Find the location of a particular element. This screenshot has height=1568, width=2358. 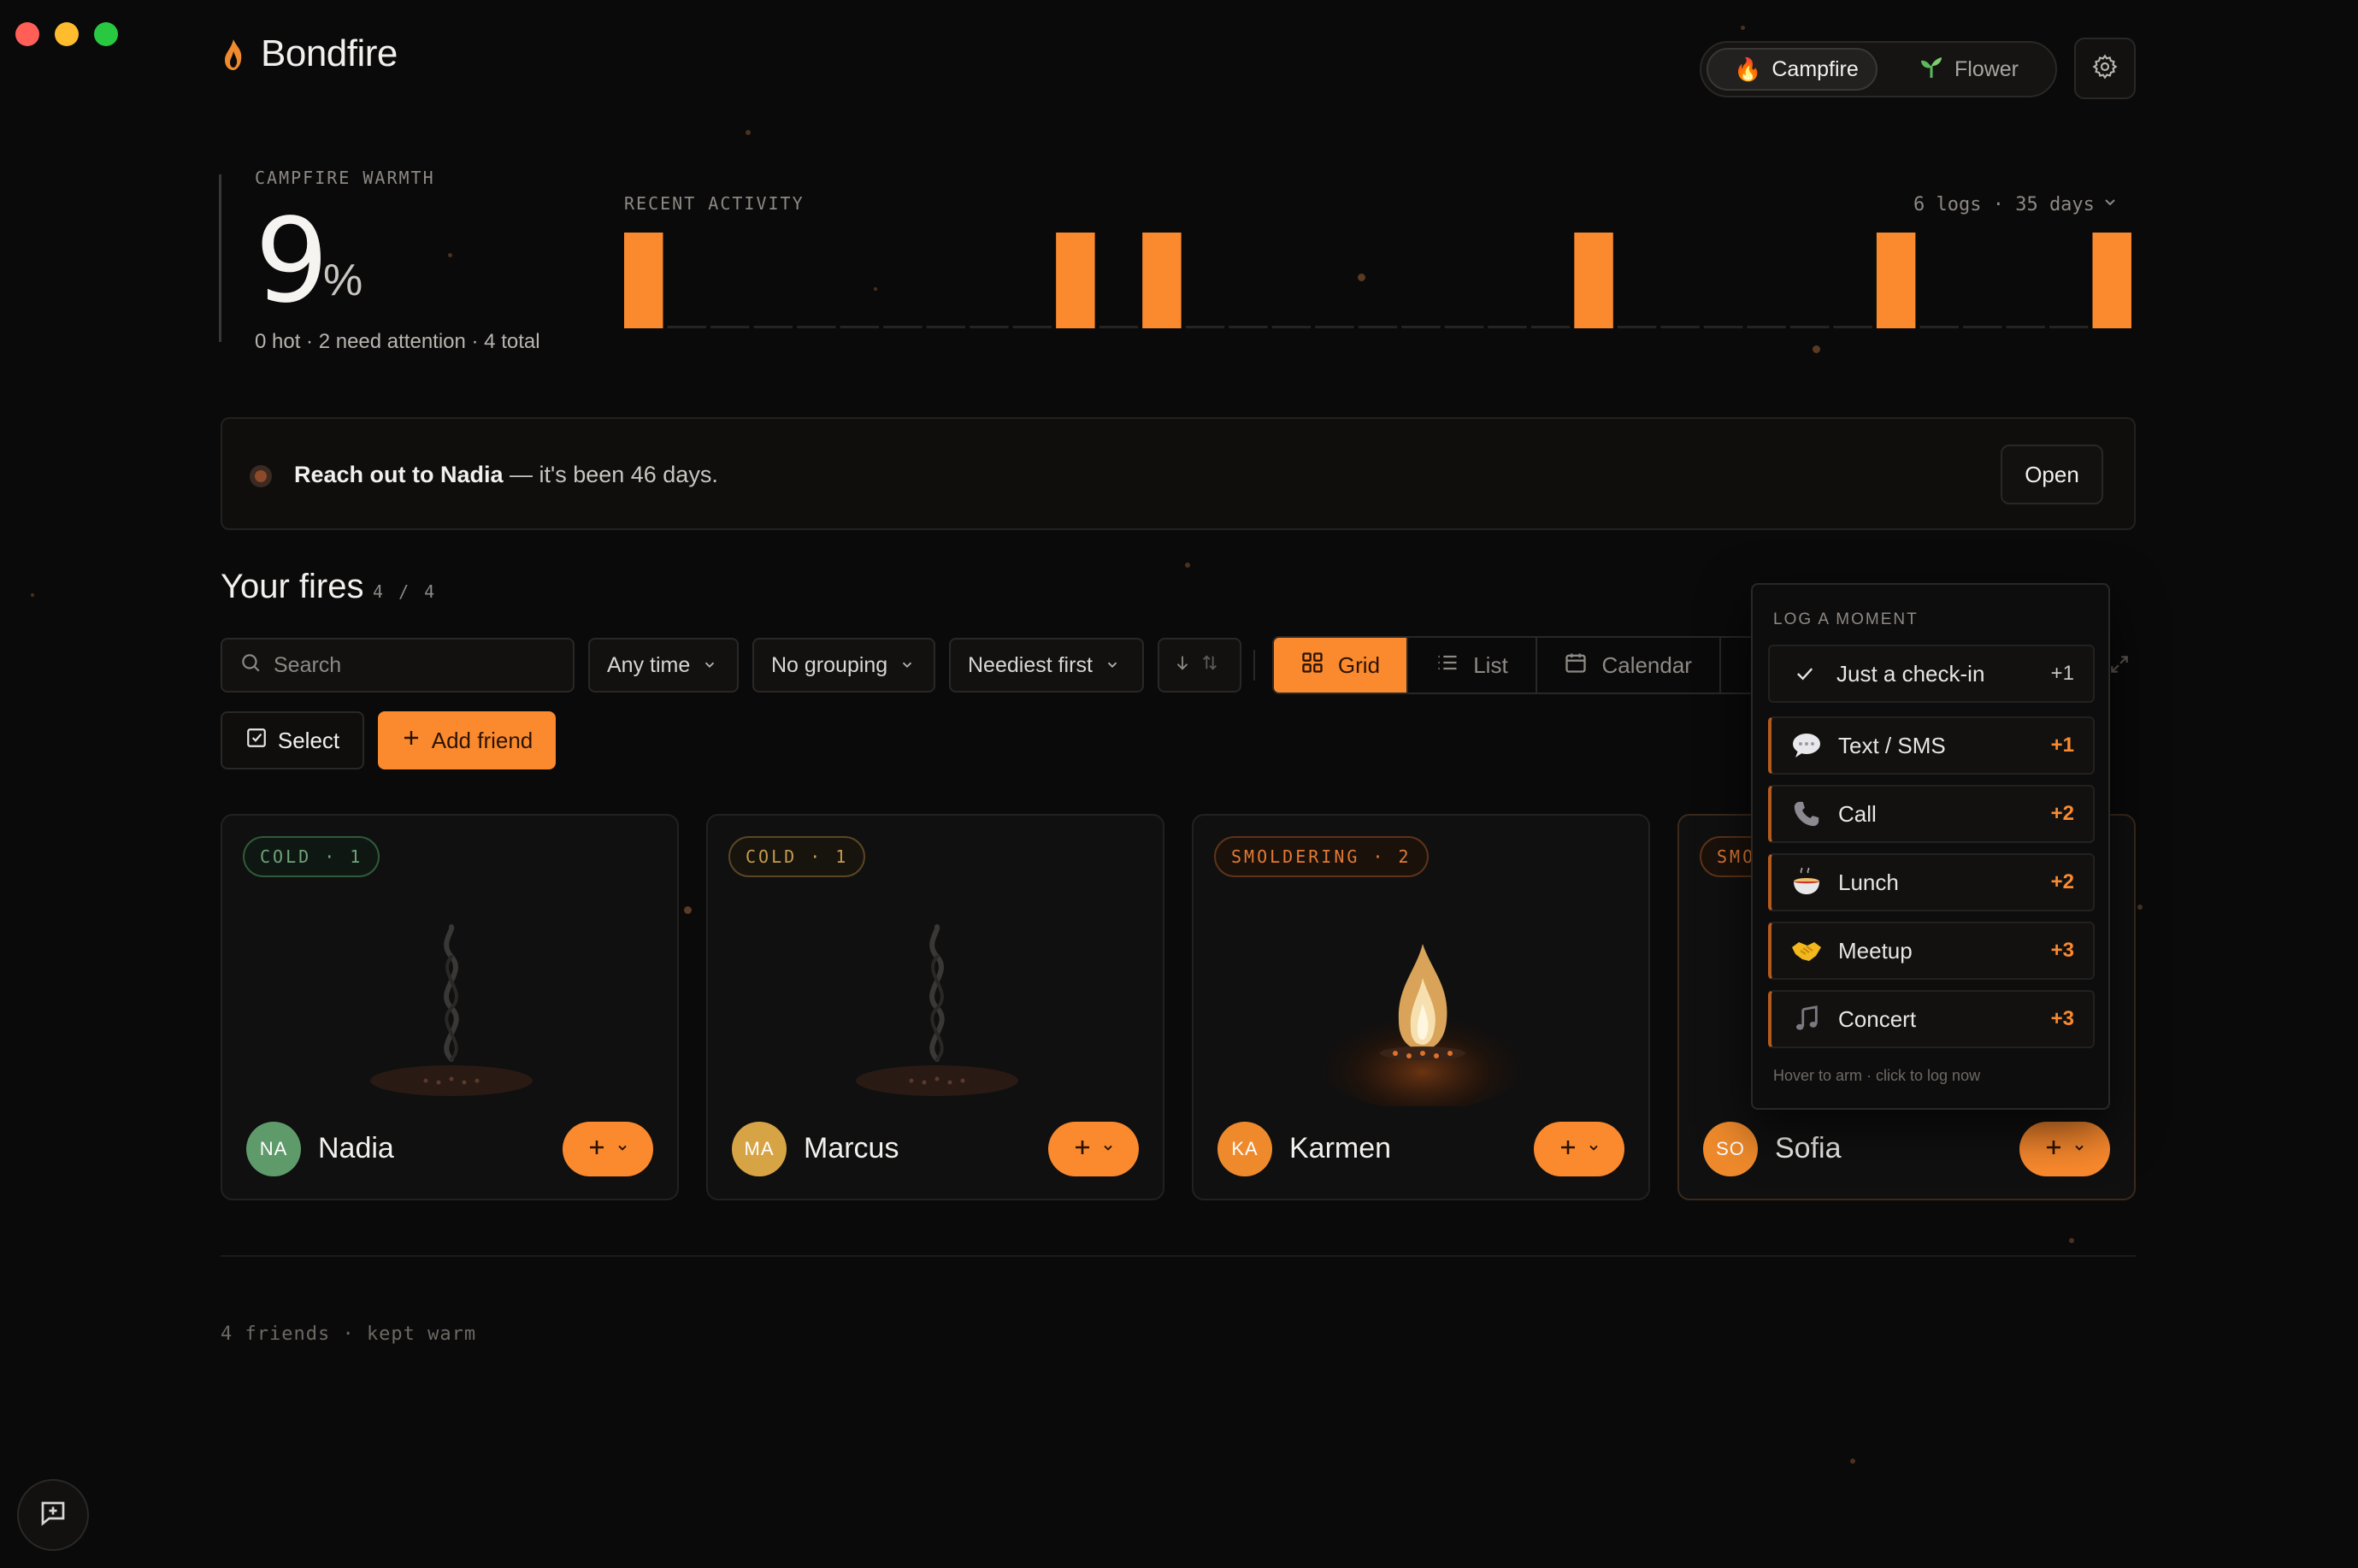

log-option-call: Call +2 is located at coordinates (1931, 814).